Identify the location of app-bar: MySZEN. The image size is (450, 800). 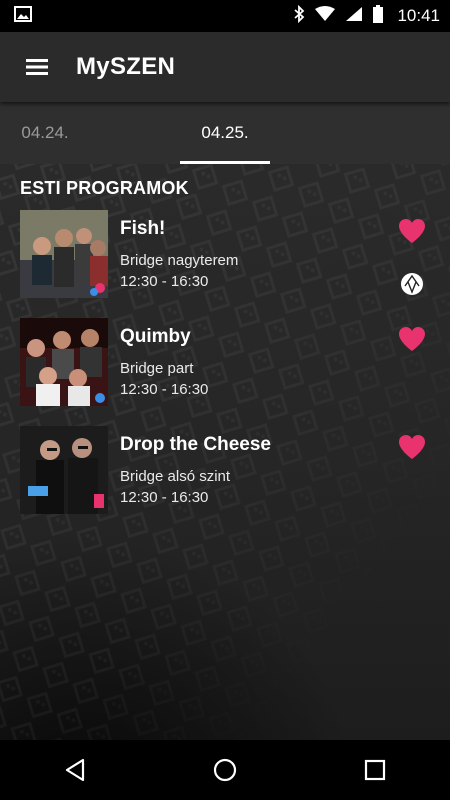
(225, 67).